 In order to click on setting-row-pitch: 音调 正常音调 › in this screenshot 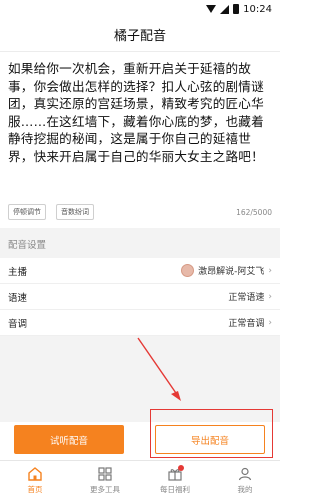, I will do `click(140, 323)`.